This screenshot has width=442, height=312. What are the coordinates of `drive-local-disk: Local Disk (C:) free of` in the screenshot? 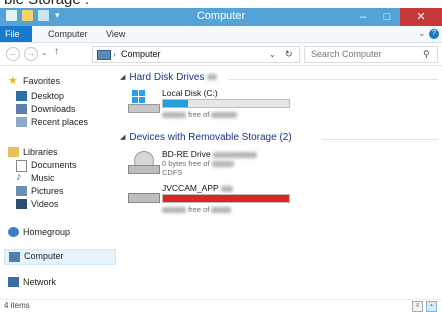 It's located at (214, 106).